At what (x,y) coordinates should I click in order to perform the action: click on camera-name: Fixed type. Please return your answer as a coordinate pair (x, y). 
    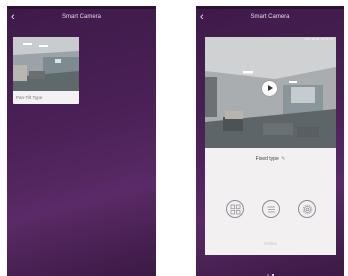
    Looking at the image, I should click on (267, 159).